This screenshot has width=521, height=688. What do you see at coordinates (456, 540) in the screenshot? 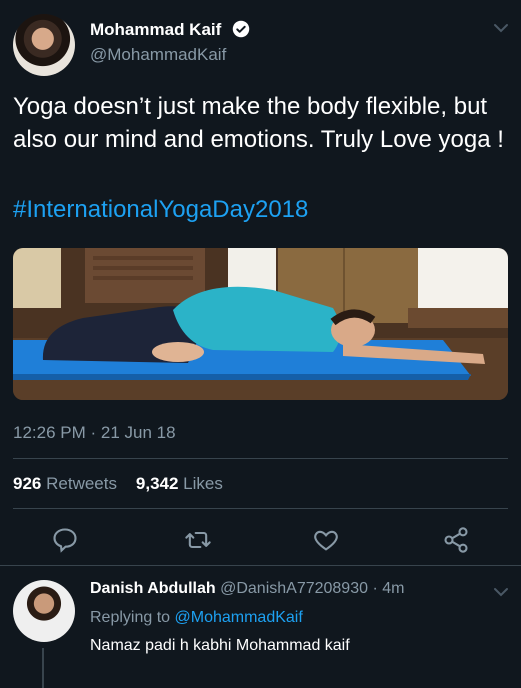
I see `share-icon` at bounding box center [456, 540].